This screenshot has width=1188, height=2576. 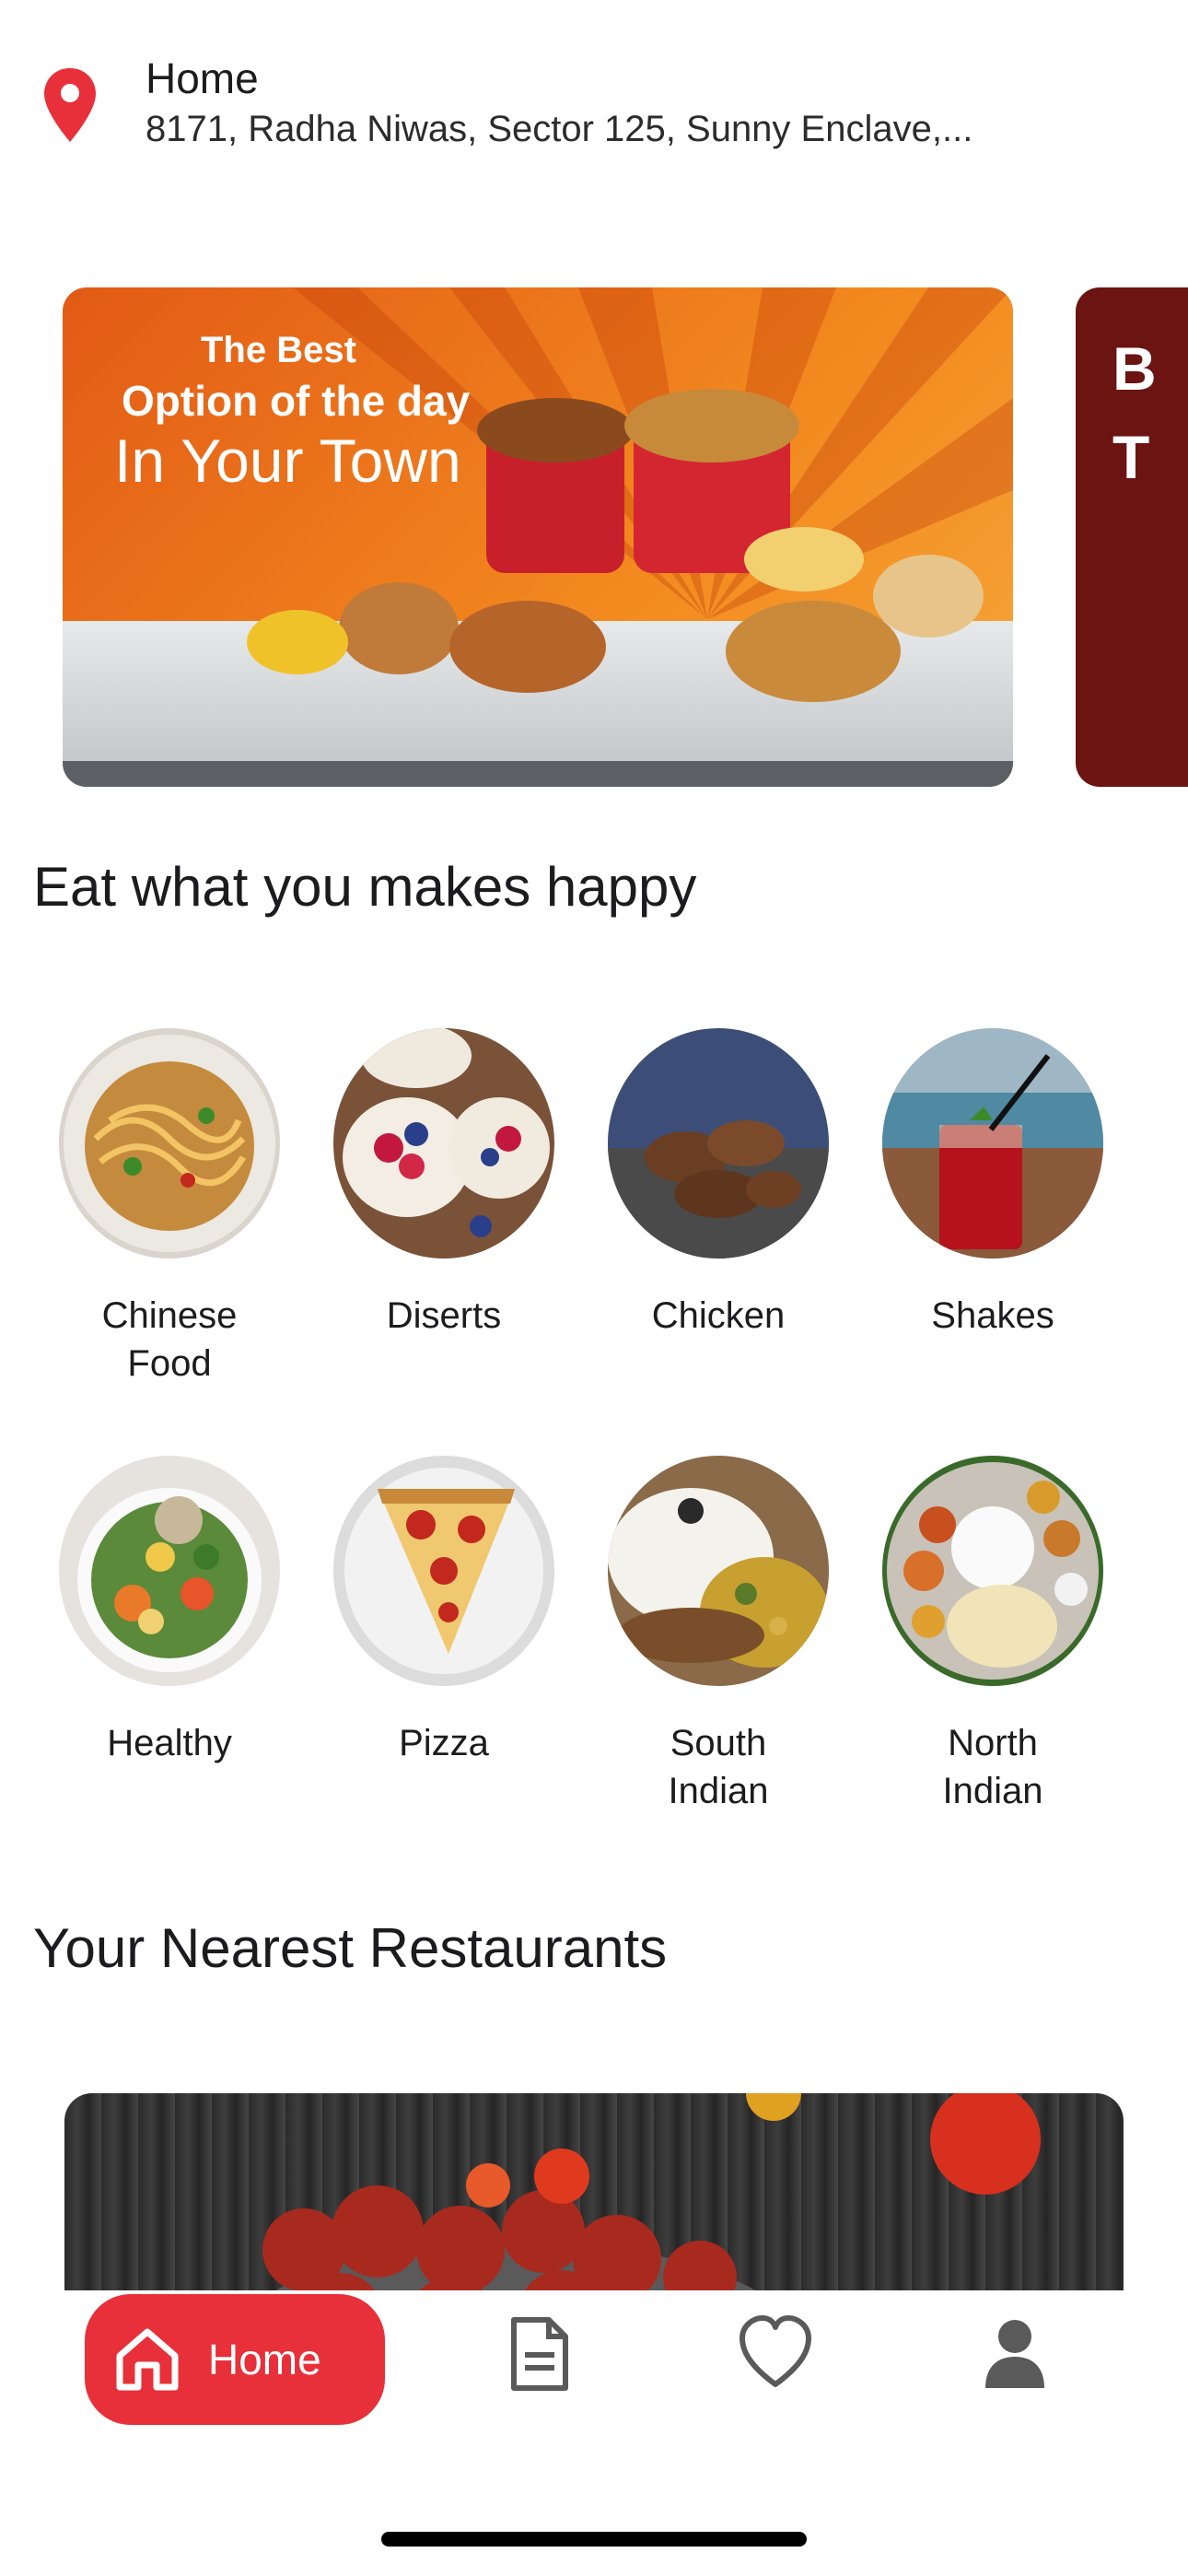 I want to click on category-south-indian, so click(x=719, y=1571).